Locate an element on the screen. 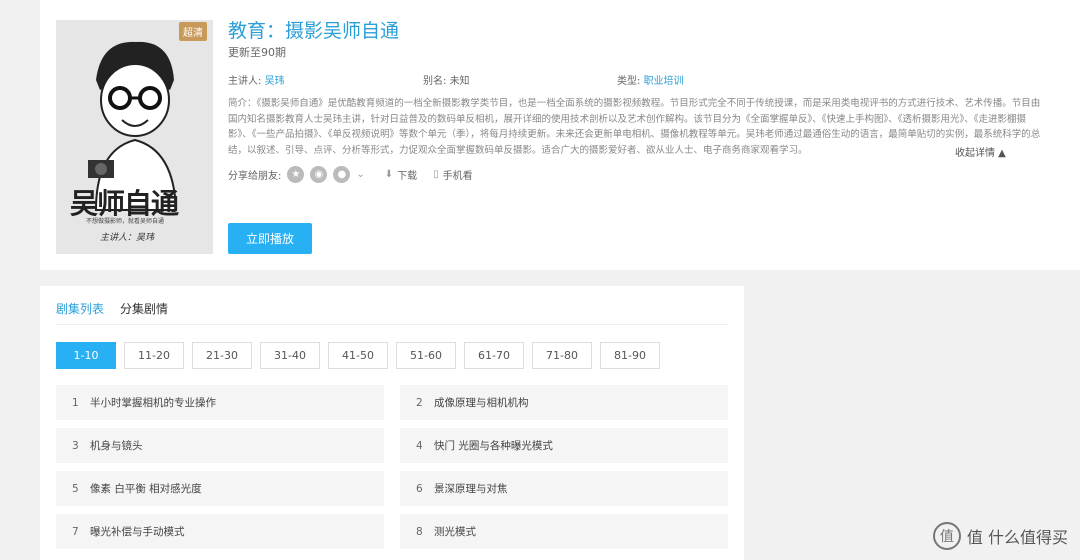 This screenshot has width=1080, height=560. episode-title: 快门 光圈与各种曝光模式 is located at coordinates (493, 446).